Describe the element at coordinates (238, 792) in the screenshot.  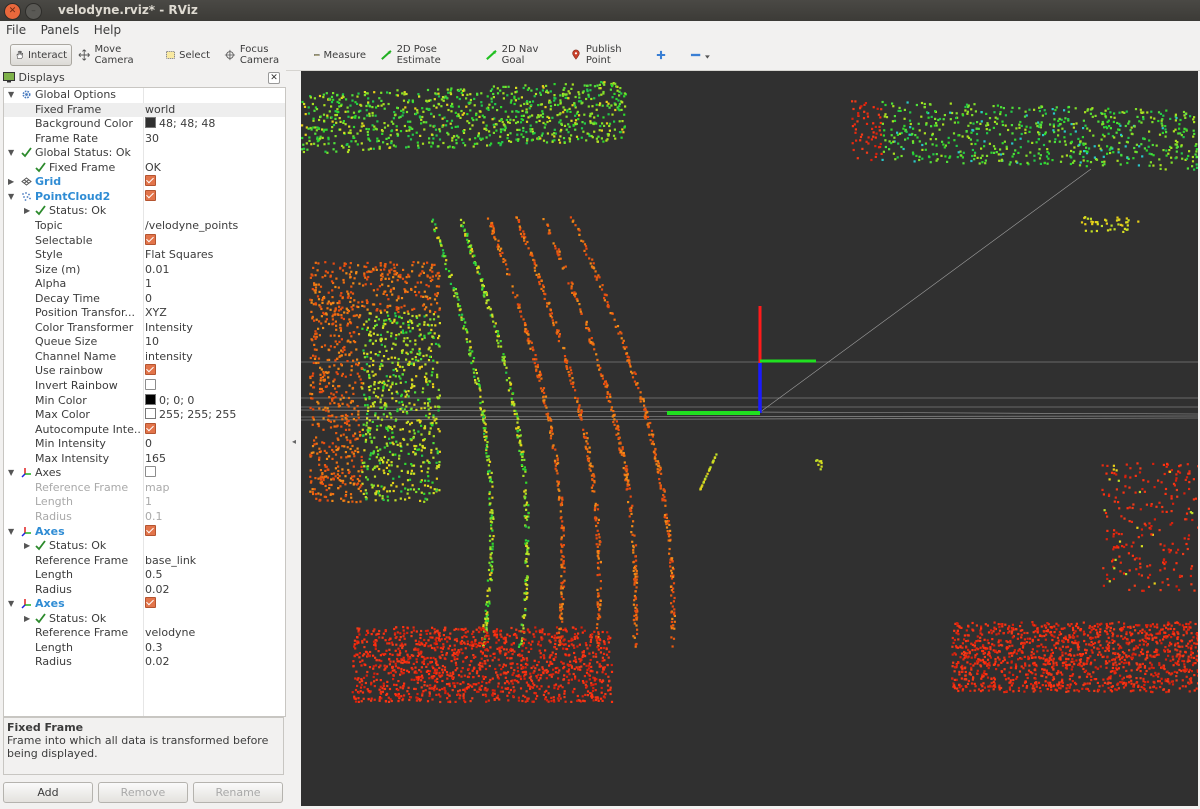
I see `rename-button: Rename` at that location.